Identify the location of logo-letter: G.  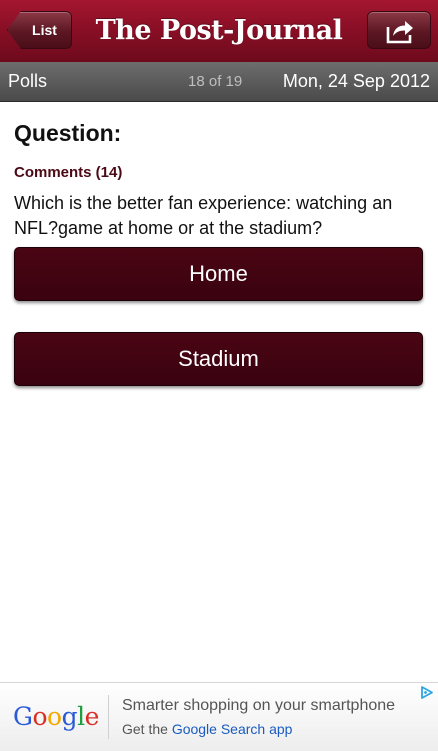
(23, 716).